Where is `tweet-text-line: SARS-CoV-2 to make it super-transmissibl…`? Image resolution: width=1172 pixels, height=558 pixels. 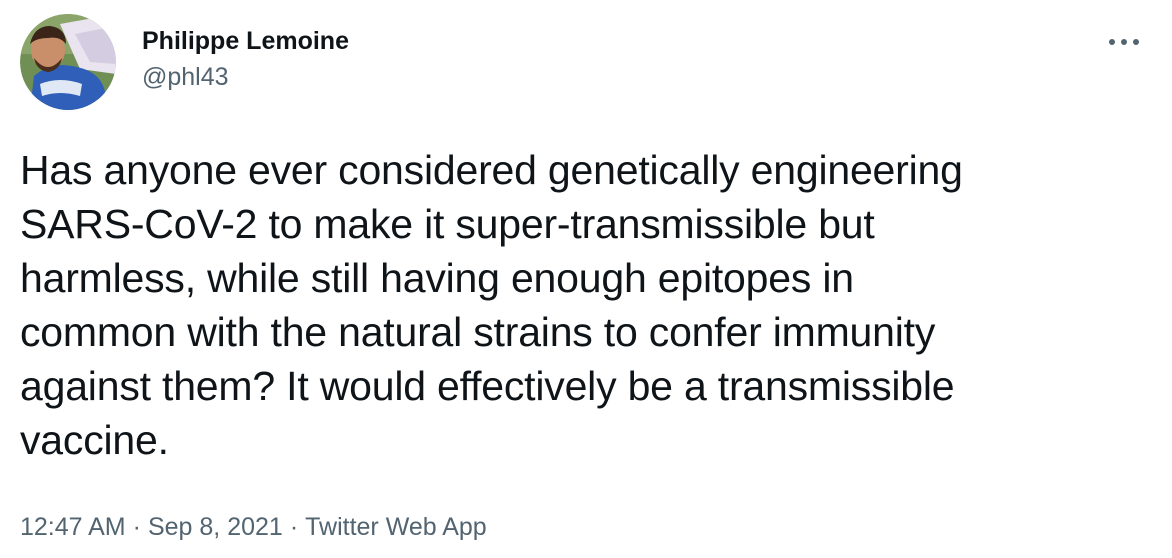 tweet-text-line: SARS-CoV-2 to make it super-transmissibl… is located at coordinates (447, 224).